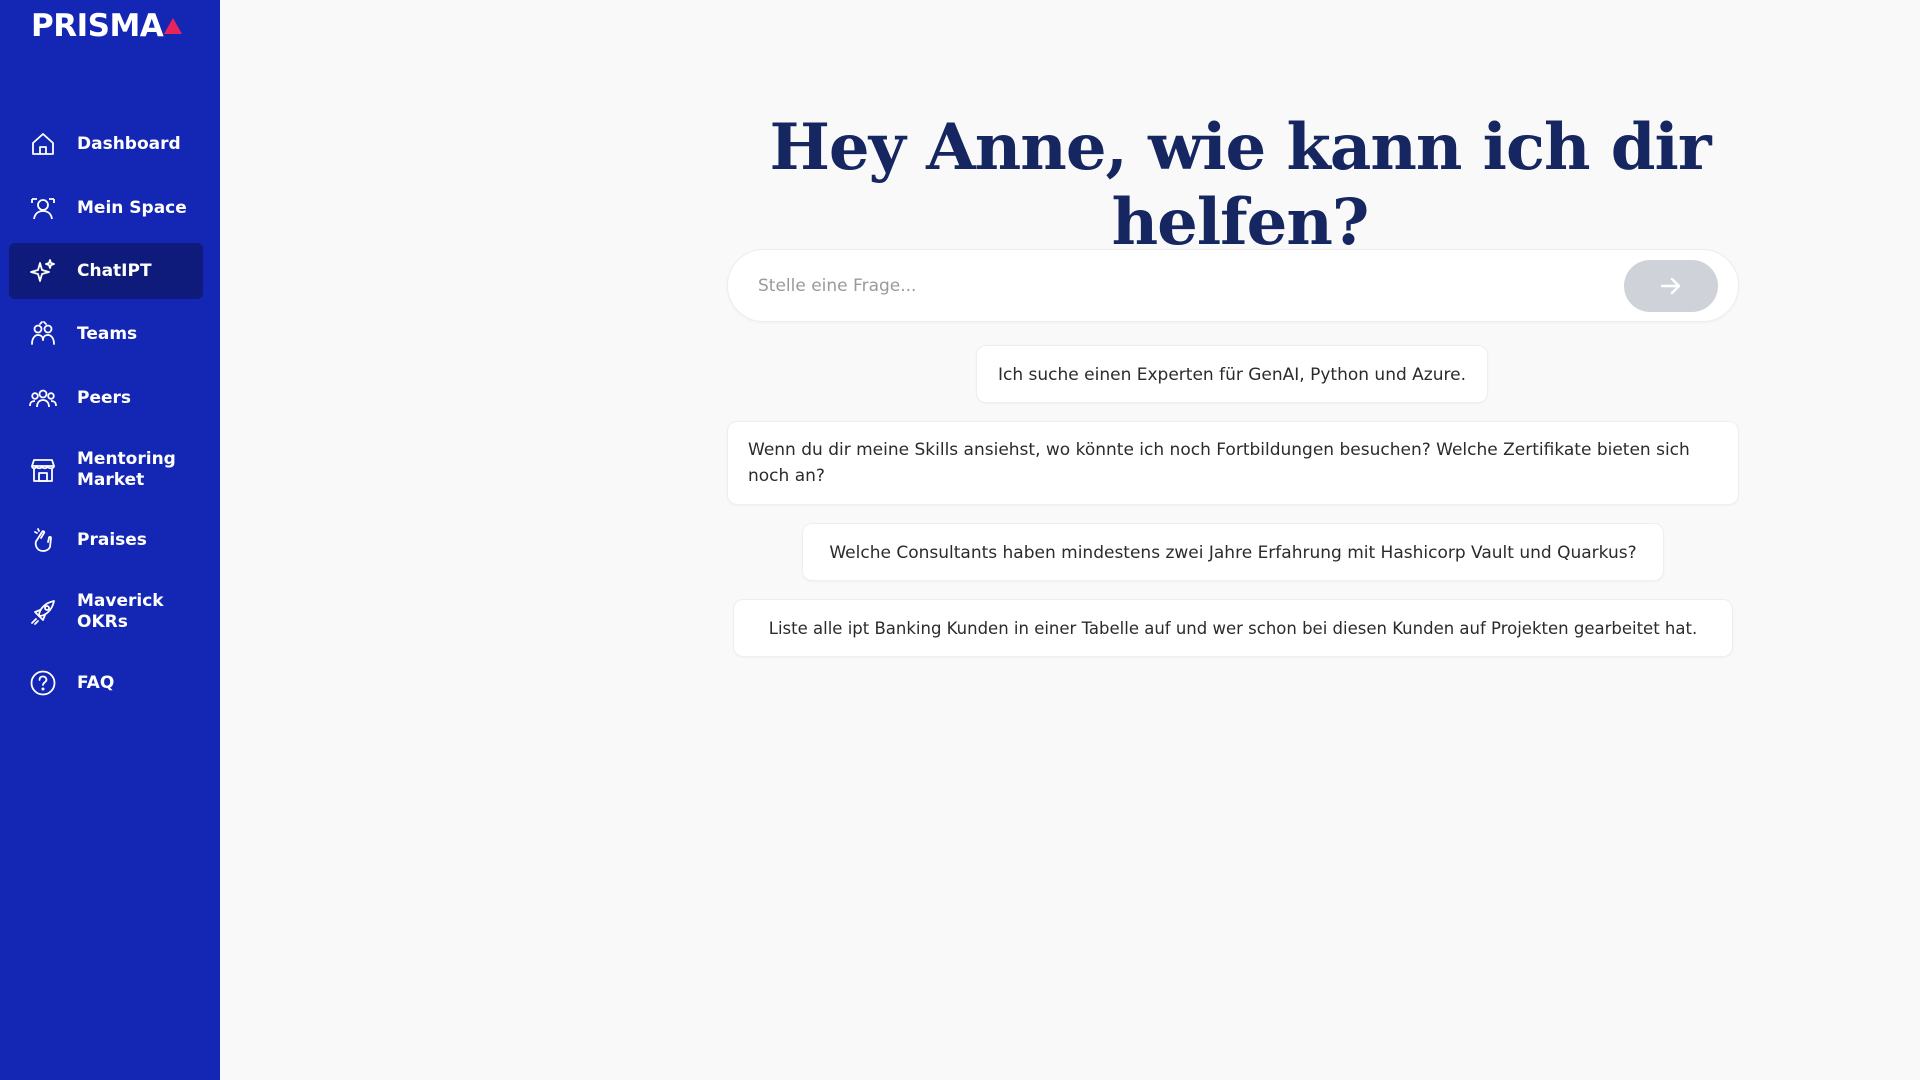 Image resolution: width=1920 pixels, height=1080 pixels. I want to click on praise-icon, so click(43, 540).